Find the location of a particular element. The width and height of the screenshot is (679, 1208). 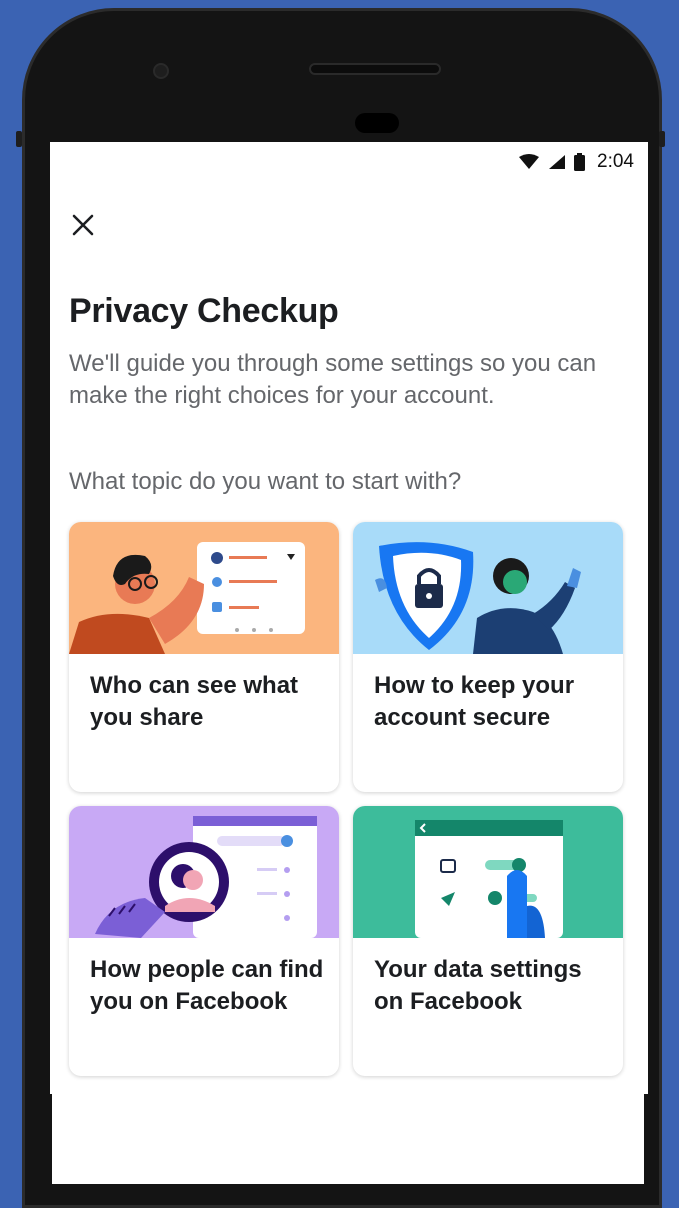

status-bar: 2:04 is located at coordinates (349, 162).